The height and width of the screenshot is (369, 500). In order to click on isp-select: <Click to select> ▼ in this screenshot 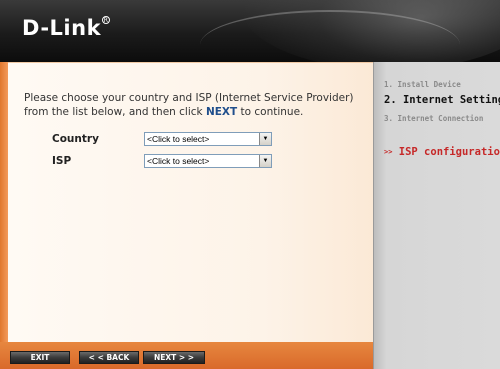, I will do `click(208, 161)`.